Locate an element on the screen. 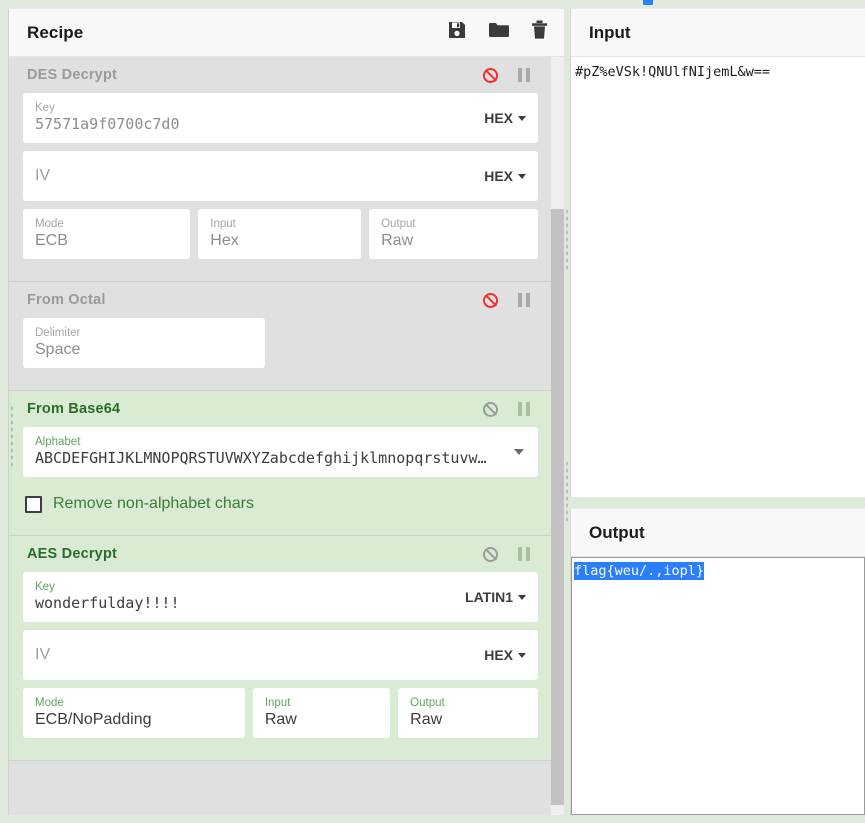 The image size is (865, 823). output-textarea: flag{weu/.,iopl} is located at coordinates (718, 686).